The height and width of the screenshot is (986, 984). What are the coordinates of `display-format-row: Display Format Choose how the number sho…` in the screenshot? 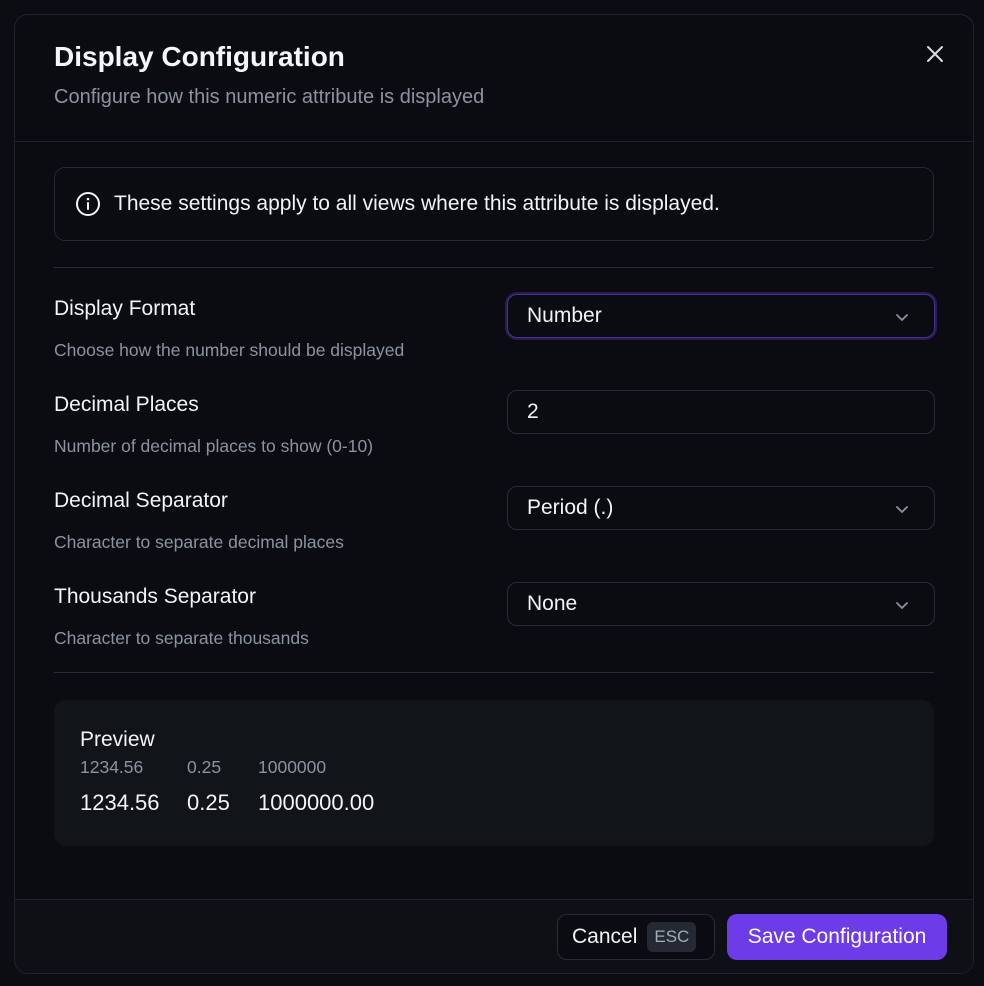 It's located at (494, 342).